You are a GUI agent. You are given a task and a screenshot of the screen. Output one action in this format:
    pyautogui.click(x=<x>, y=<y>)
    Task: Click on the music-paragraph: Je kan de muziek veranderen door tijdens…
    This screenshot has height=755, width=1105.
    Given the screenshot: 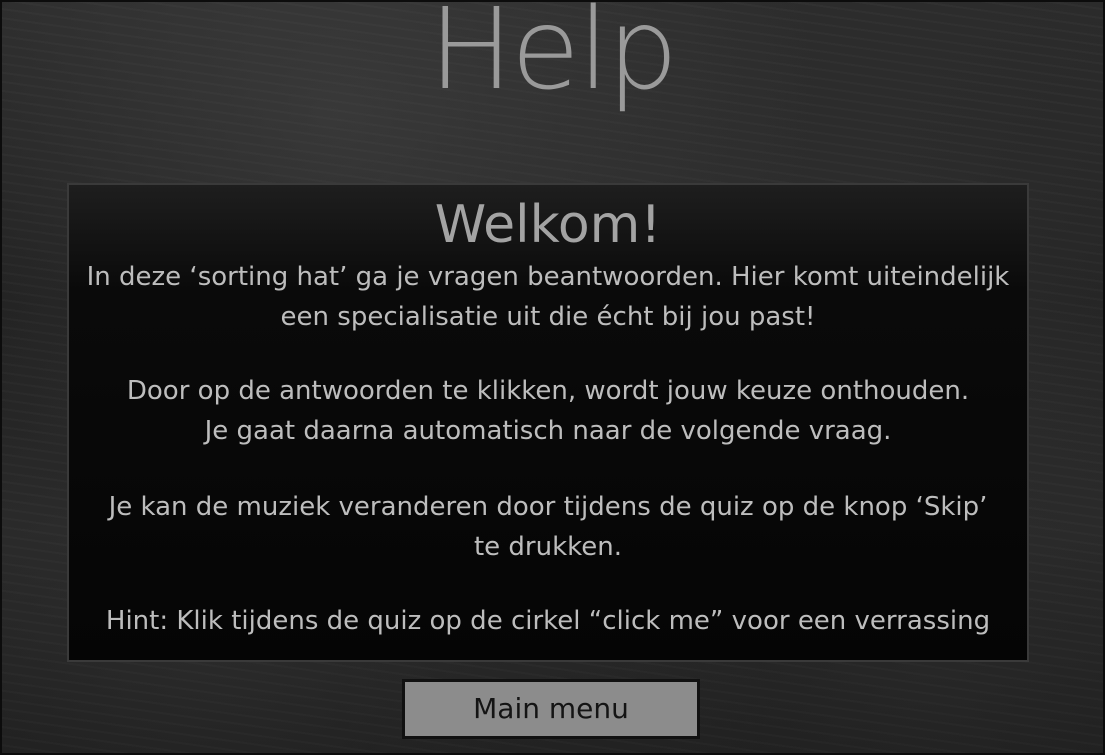 What is the action you would take?
    pyautogui.click(x=548, y=527)
    